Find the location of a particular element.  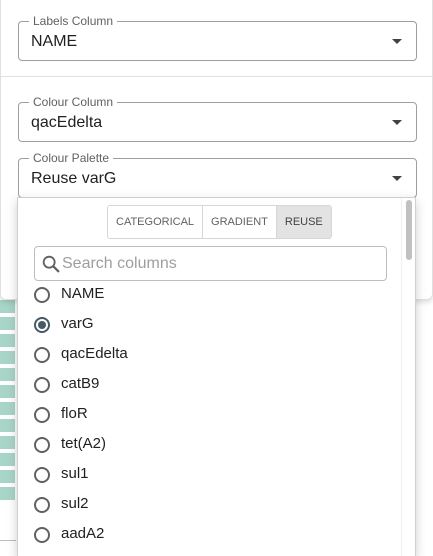

section-divider is located at coordinates (217, 76).